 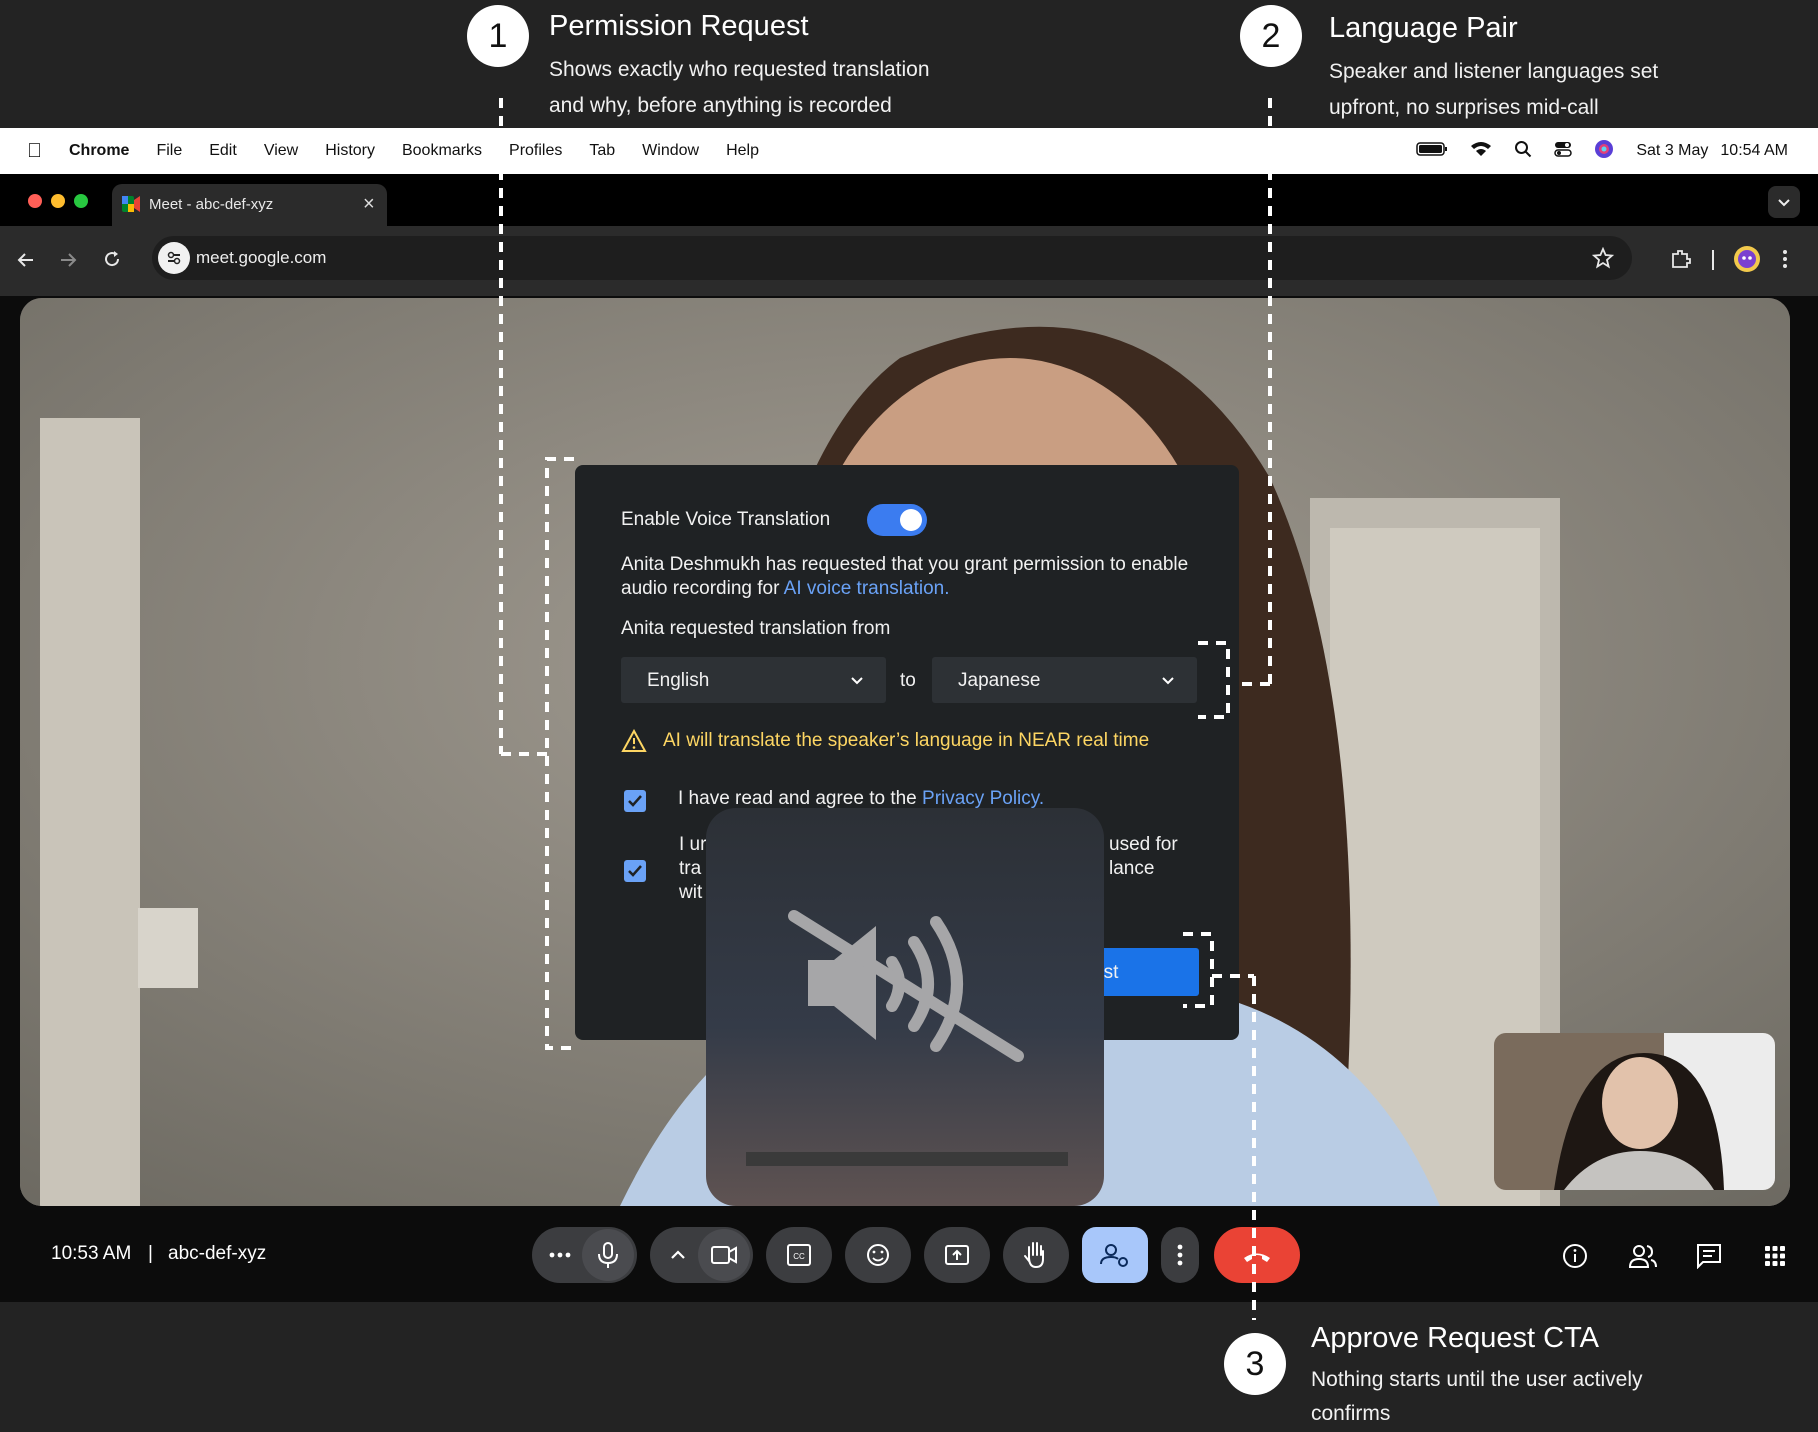 I want to click on control-center-icon, so click(x=1563, y=151).